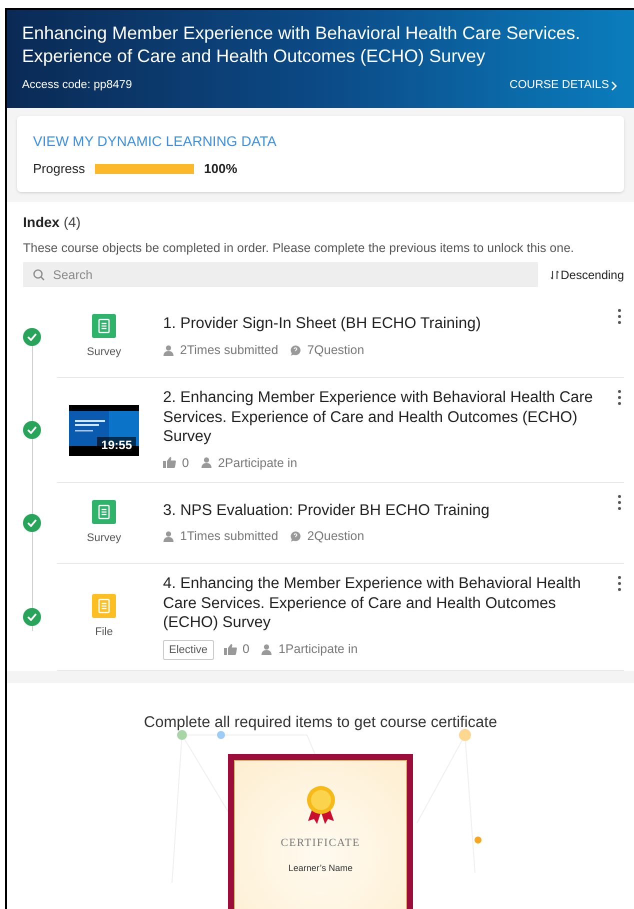  What do you see at coordinates (335, 537) in the screenshot?
I see `item-stat: 2Question` at bounding box center [335, 537].